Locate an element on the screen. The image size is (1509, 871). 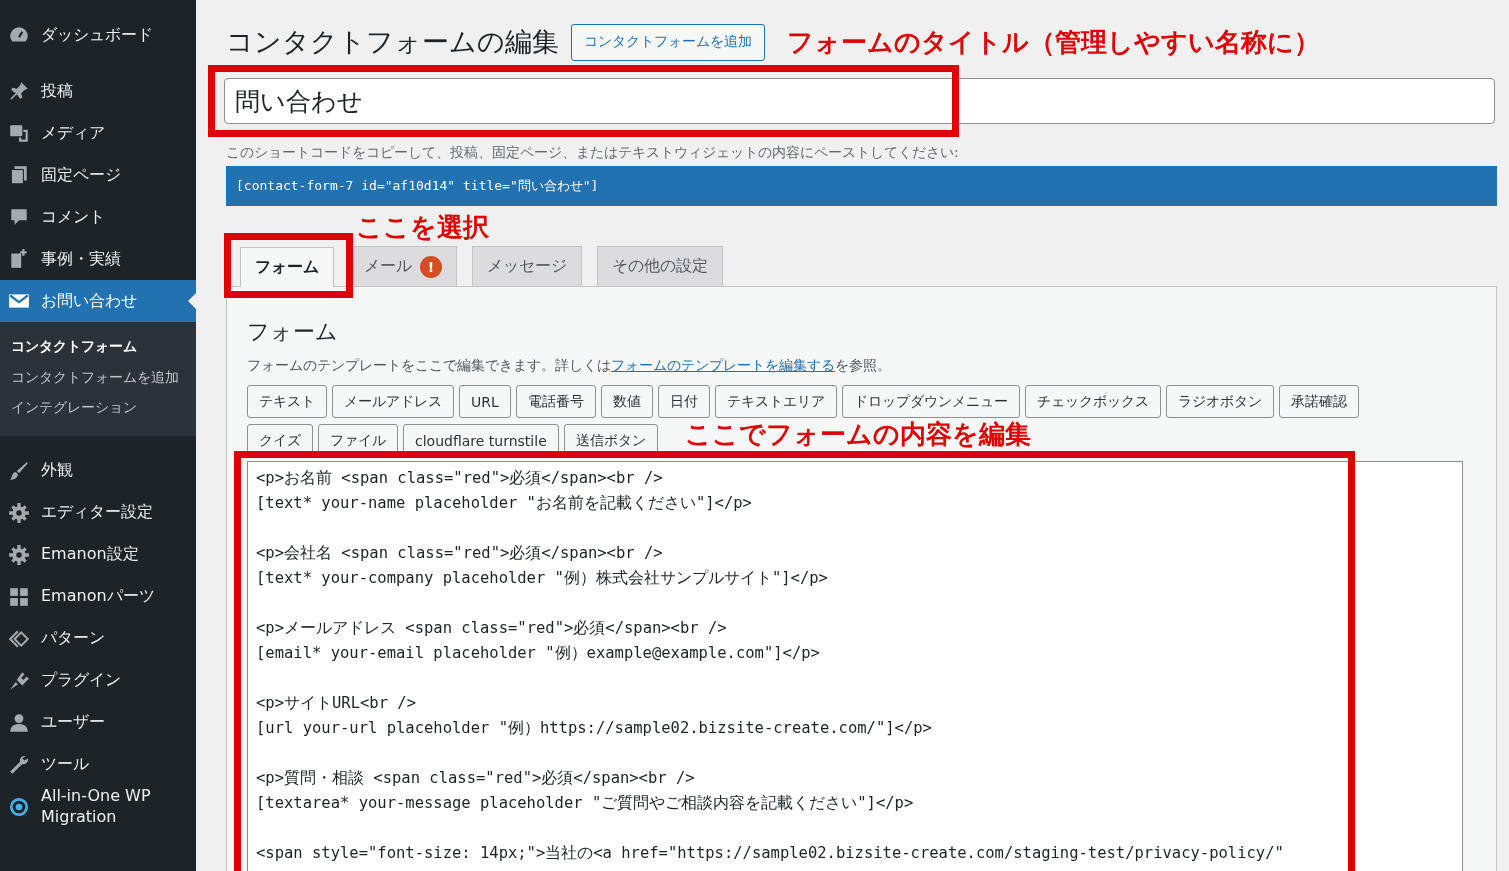
warning-badge: ! is located at coordinates (431, 266).